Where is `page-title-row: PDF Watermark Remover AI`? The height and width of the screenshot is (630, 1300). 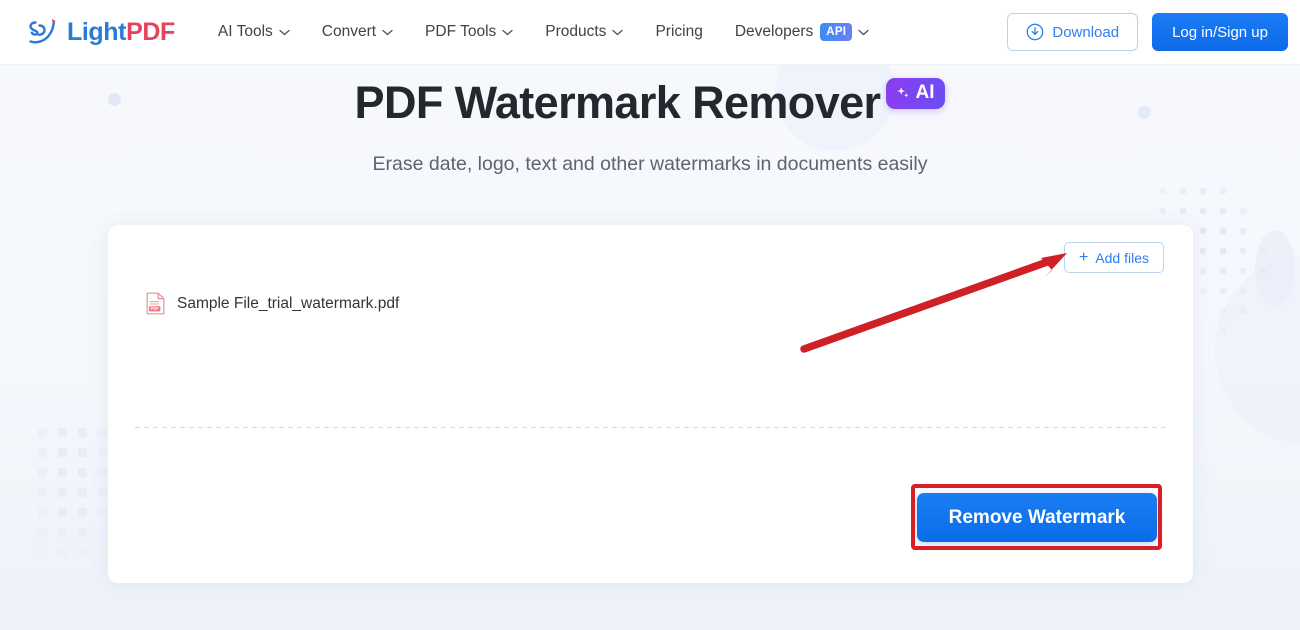
page-title-row: PDF Watermark Remover AI is located at coordinates (650, 103).